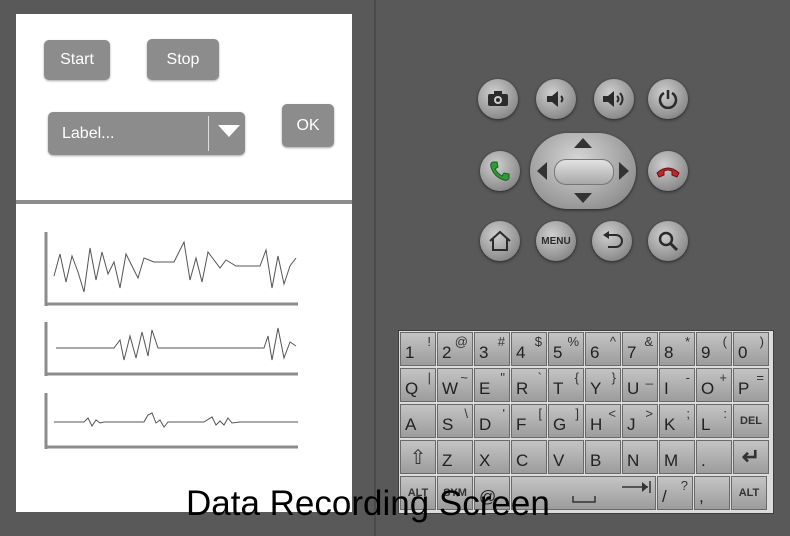  I want to click on key-l: L:, so click(714, 421).